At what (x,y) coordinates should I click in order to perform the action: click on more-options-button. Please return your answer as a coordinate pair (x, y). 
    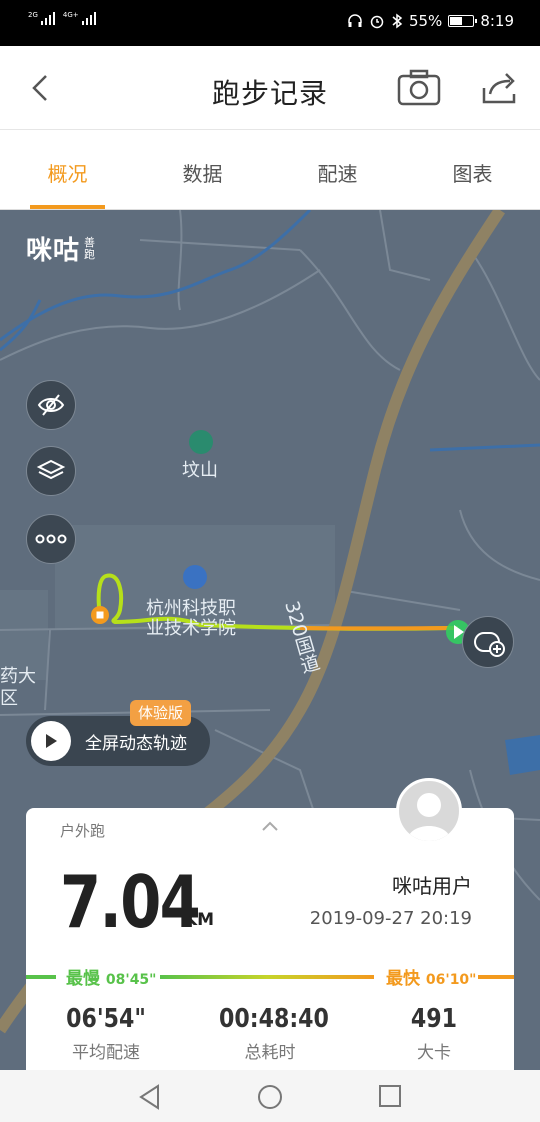
    Looking at the image, I should click on (51, 539).